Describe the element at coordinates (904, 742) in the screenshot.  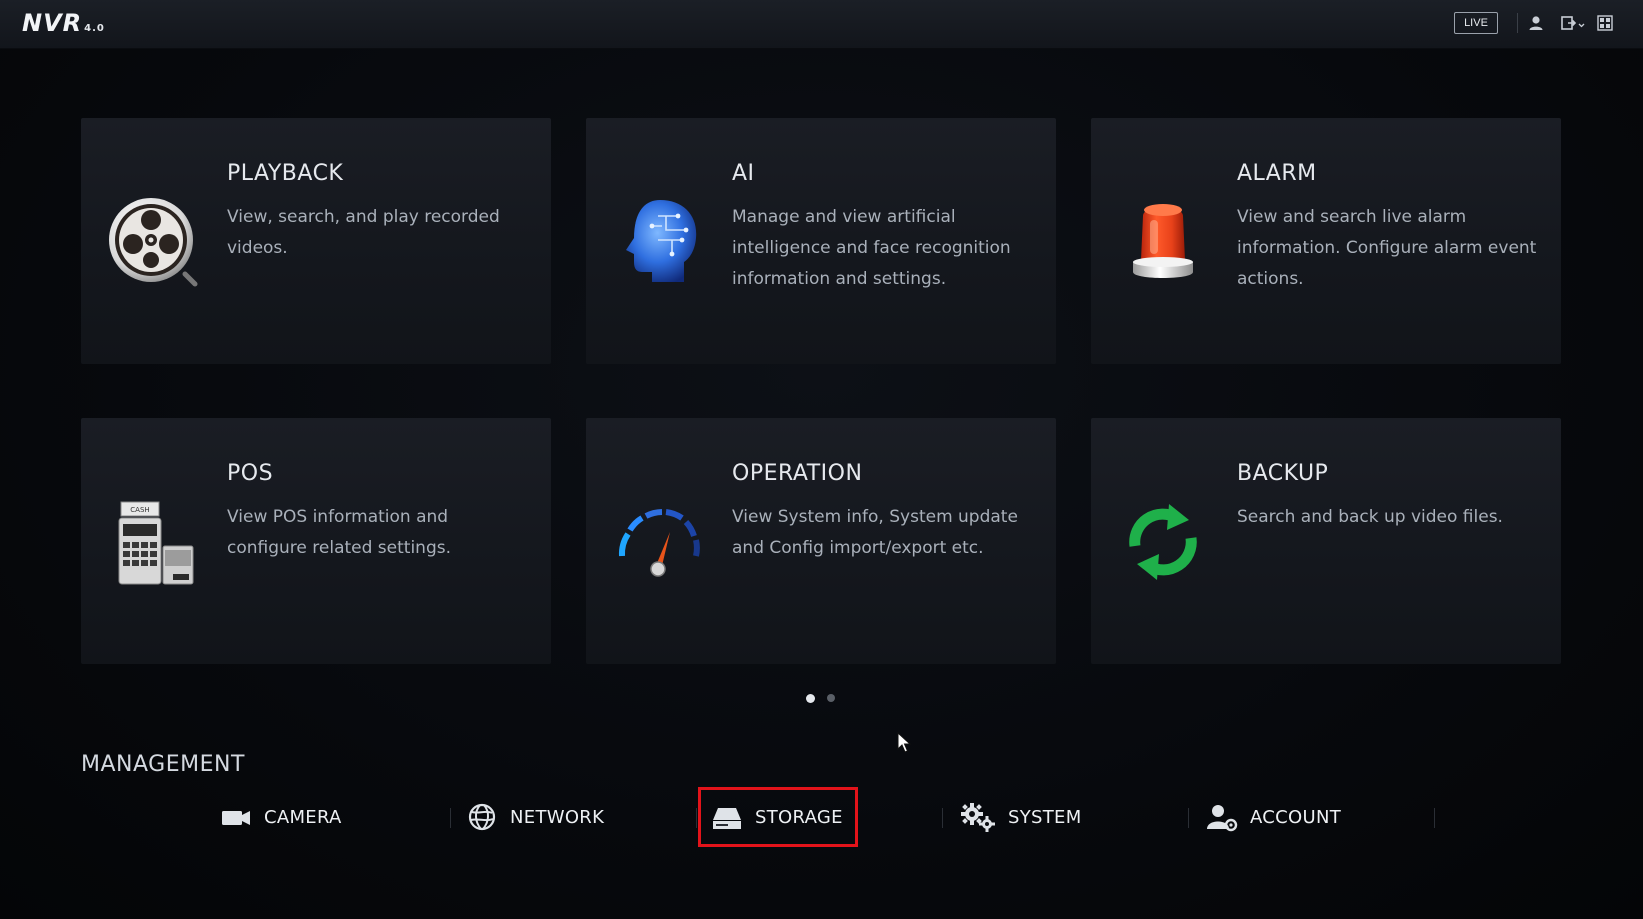
I see `mouse-cursor-icon` at that location.